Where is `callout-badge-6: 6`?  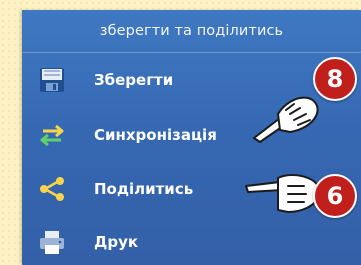
callout-badge-6: 6 is located at coordinates (335, 196).